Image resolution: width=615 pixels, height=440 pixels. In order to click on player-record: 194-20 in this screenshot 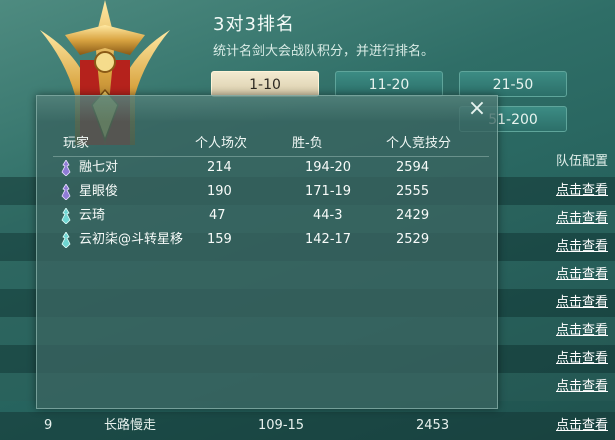, I will do `click(328, 167)`.